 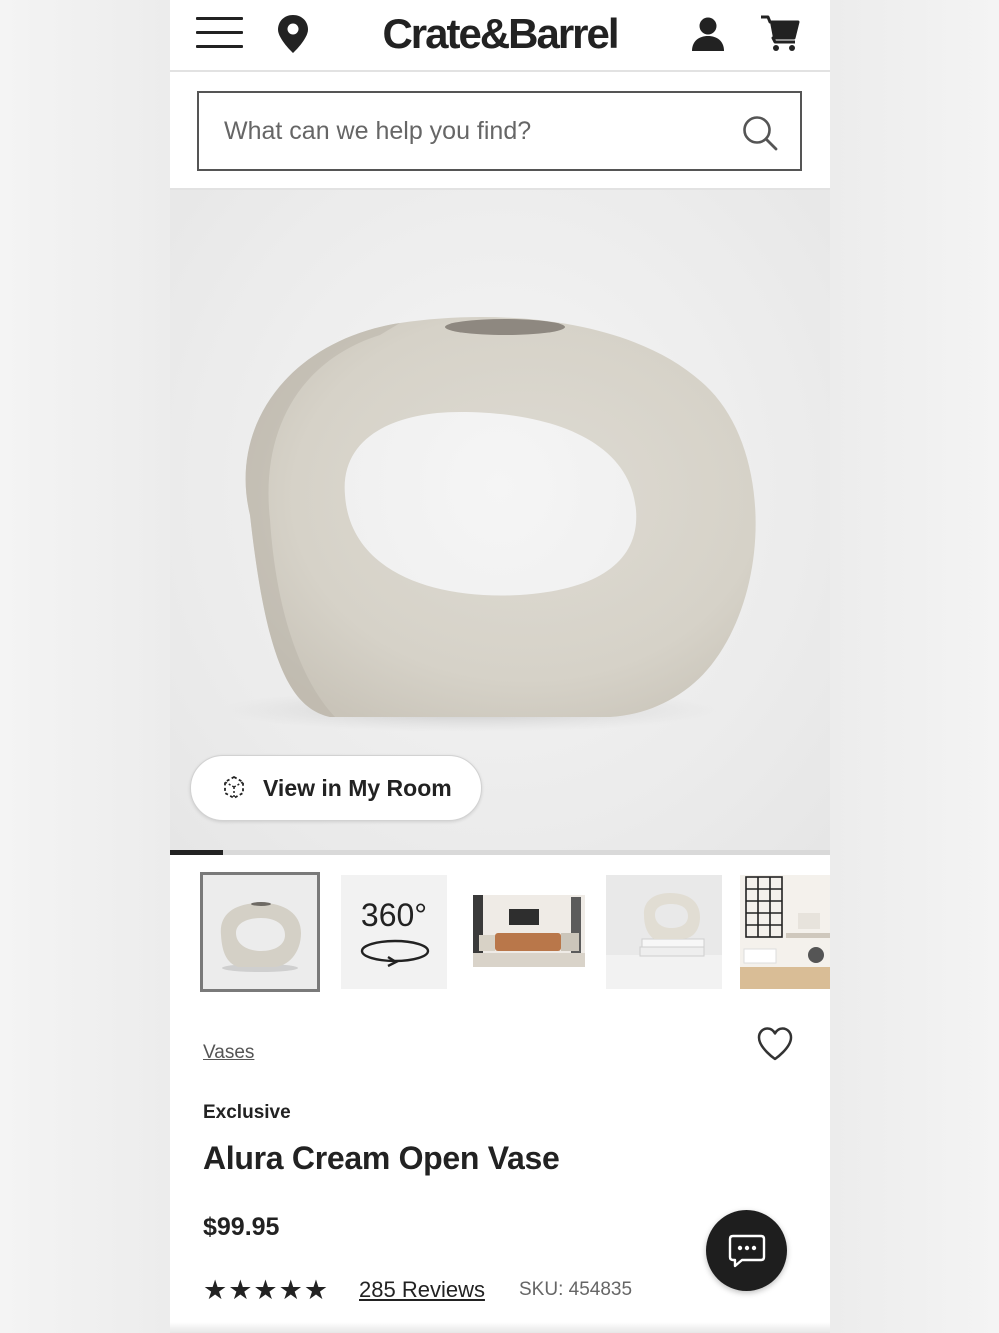 I want to click on 360-label: 360°, so click(x=394, y=915).